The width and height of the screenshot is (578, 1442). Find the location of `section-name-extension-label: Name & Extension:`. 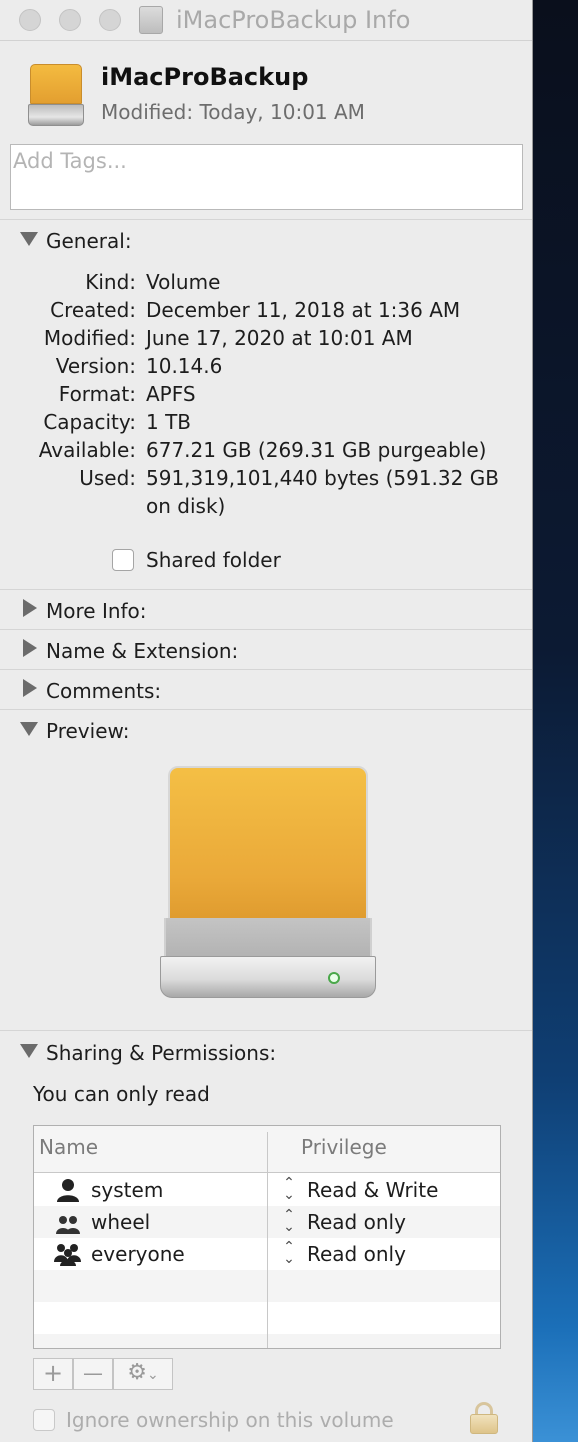

section-name-extension-label: Name & Extension: is located at coordinates (142, 651).